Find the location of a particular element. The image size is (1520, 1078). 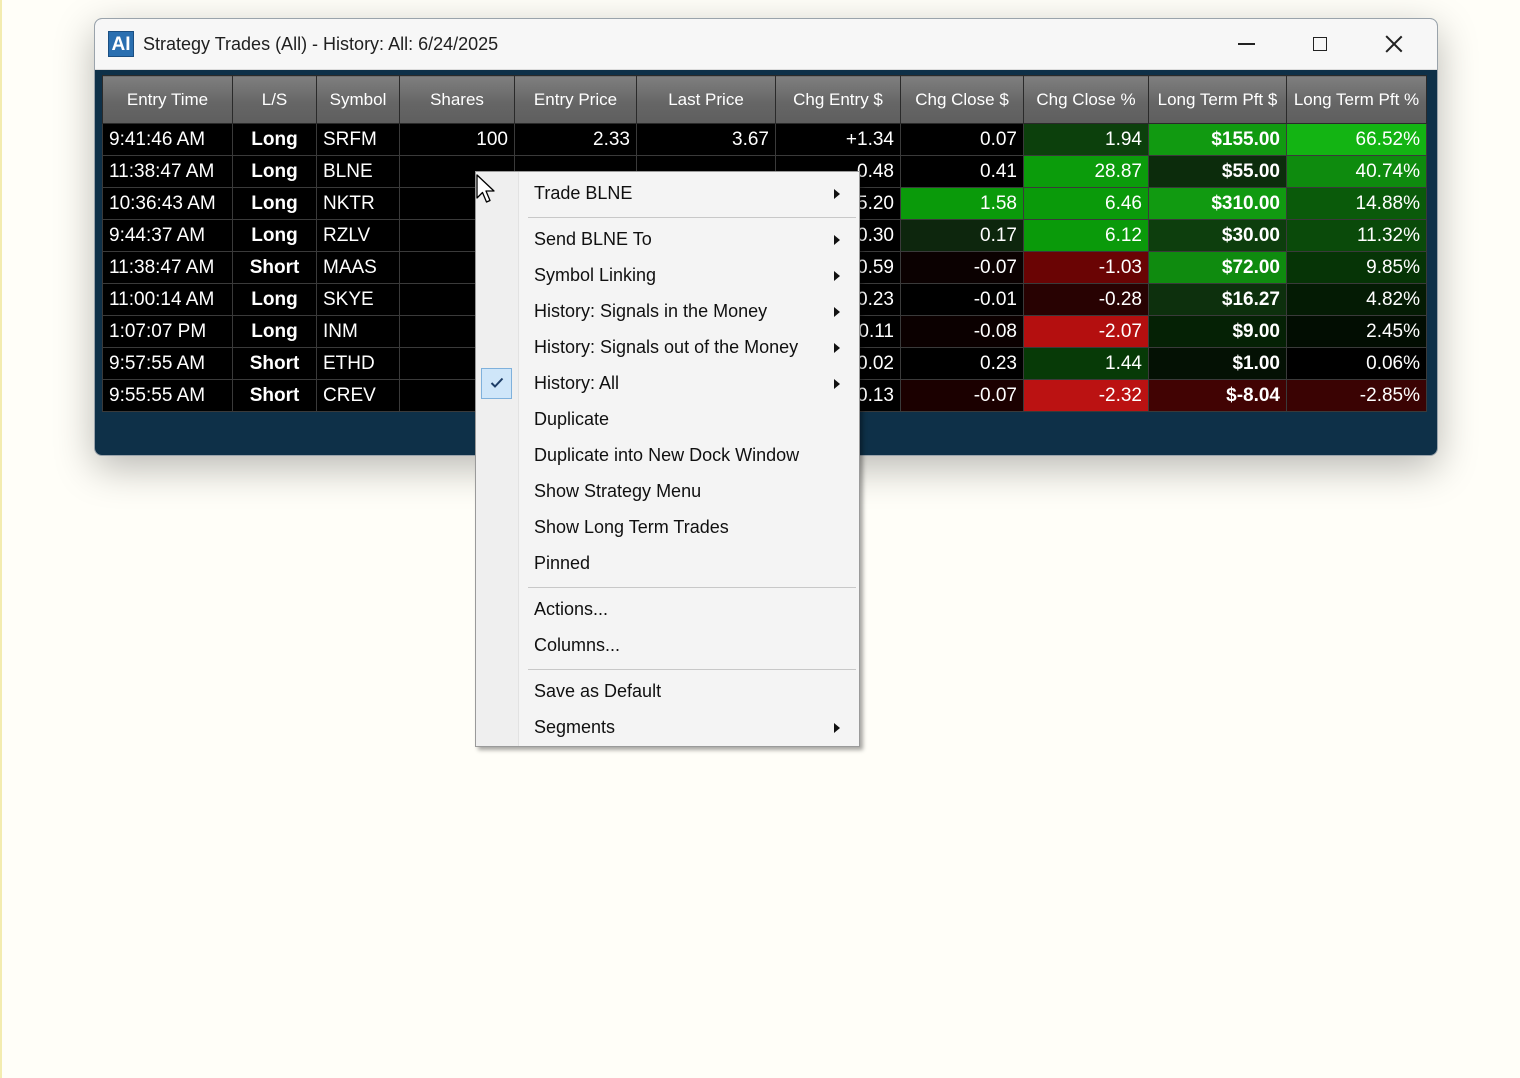

cell-pft-pct: 14.88% is located at coordinates (1356, 203).